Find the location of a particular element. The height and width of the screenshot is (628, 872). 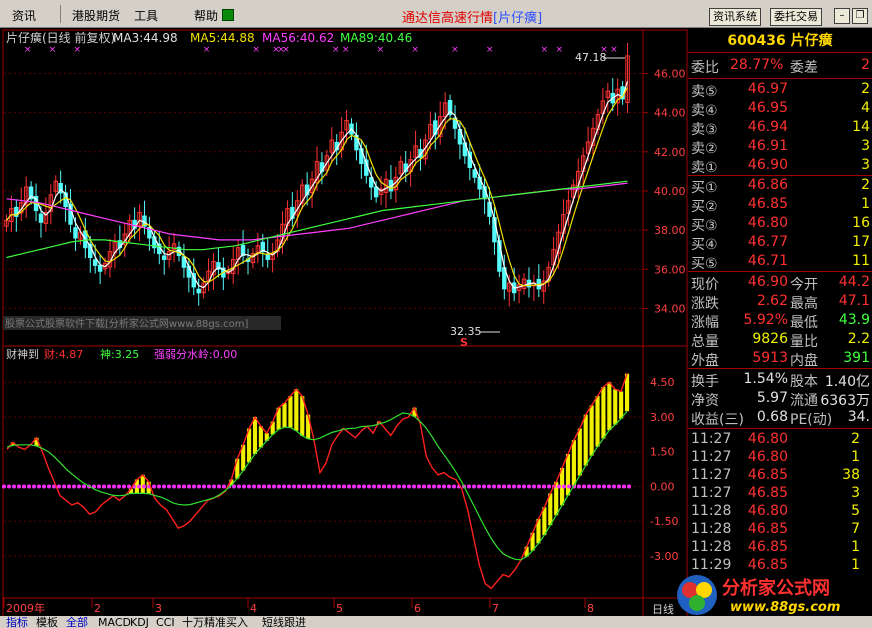

quote-row-value-2: 47.1 is located at coordinates (854, 301).